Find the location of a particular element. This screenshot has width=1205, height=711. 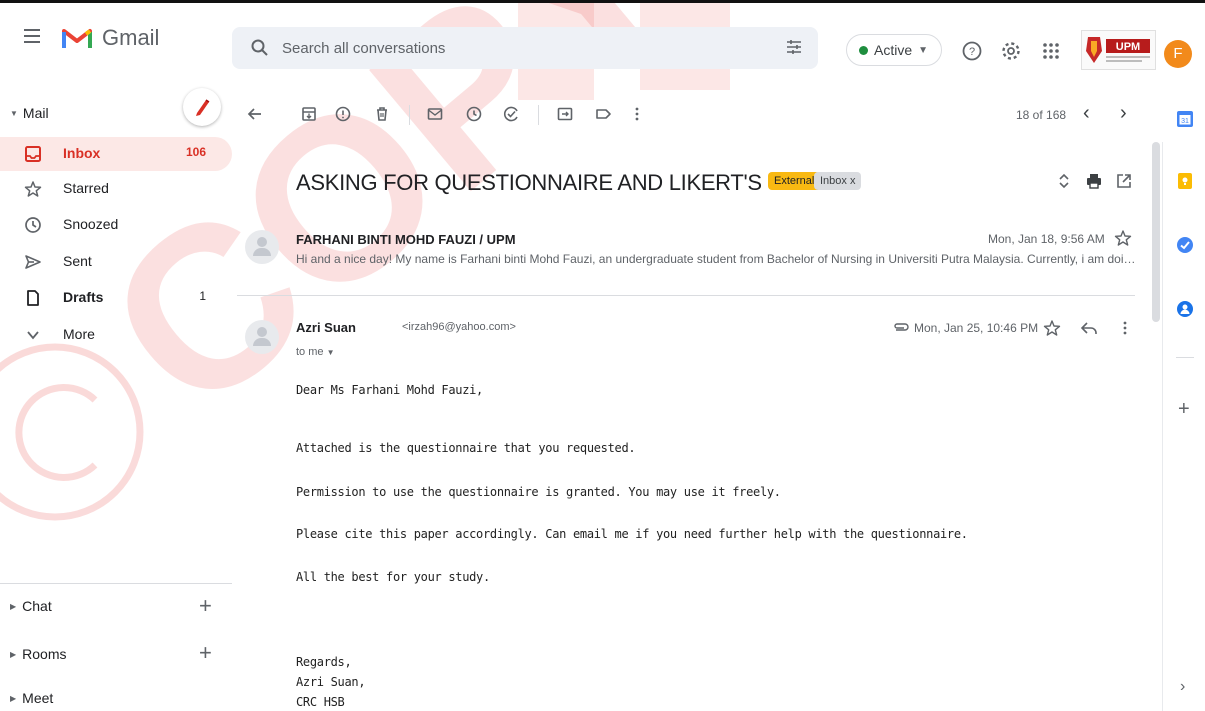

sidebar-item-snoozed: Snoozed is located at coordinates (116, 225).